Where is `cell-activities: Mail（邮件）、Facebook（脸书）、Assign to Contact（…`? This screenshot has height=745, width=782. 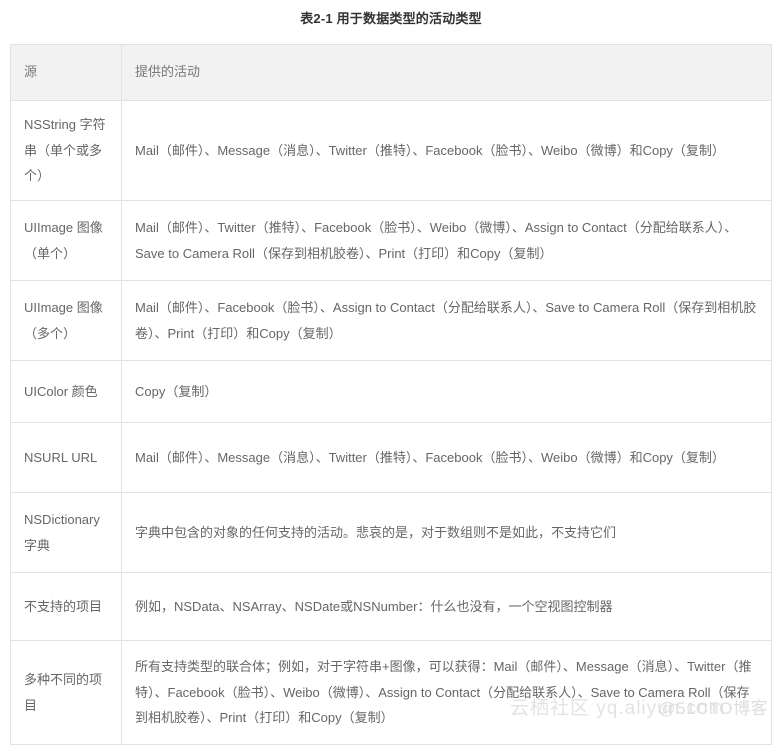
cell-activities: Mail（邮件）、Facebook（脸书）、Assign to Contact（… is located at coordinates (446, 320).